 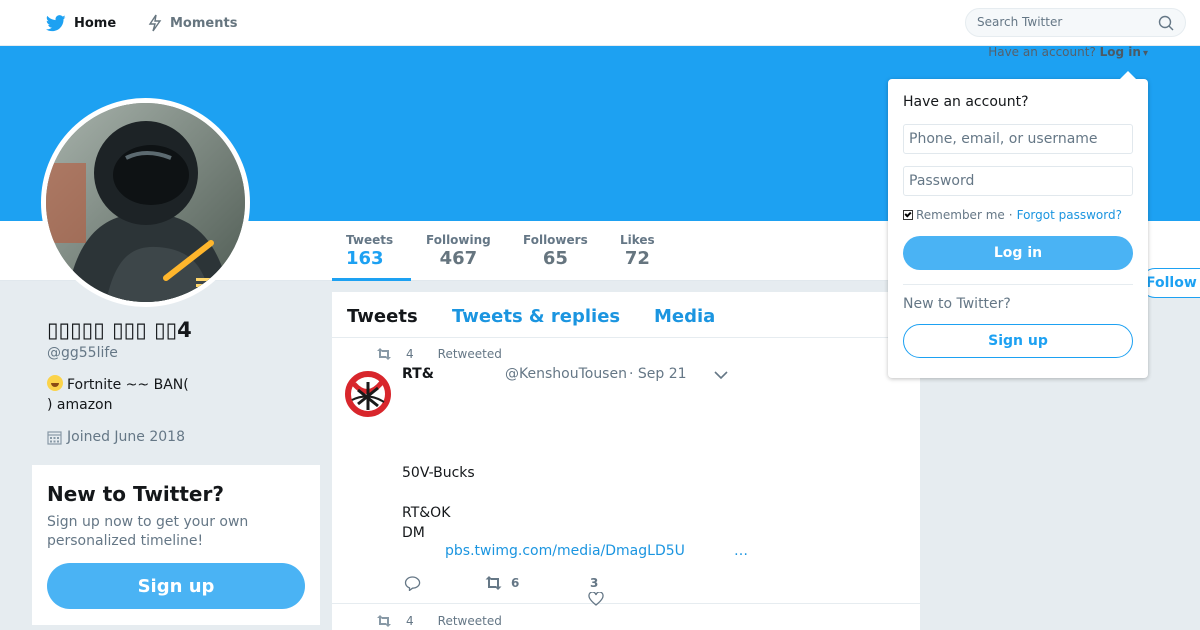 What do you see at coordinates (566, 374) in the screenshot?
I see `tweet-author-handle: @KenshouTousen` at bounding box center [566, 374].